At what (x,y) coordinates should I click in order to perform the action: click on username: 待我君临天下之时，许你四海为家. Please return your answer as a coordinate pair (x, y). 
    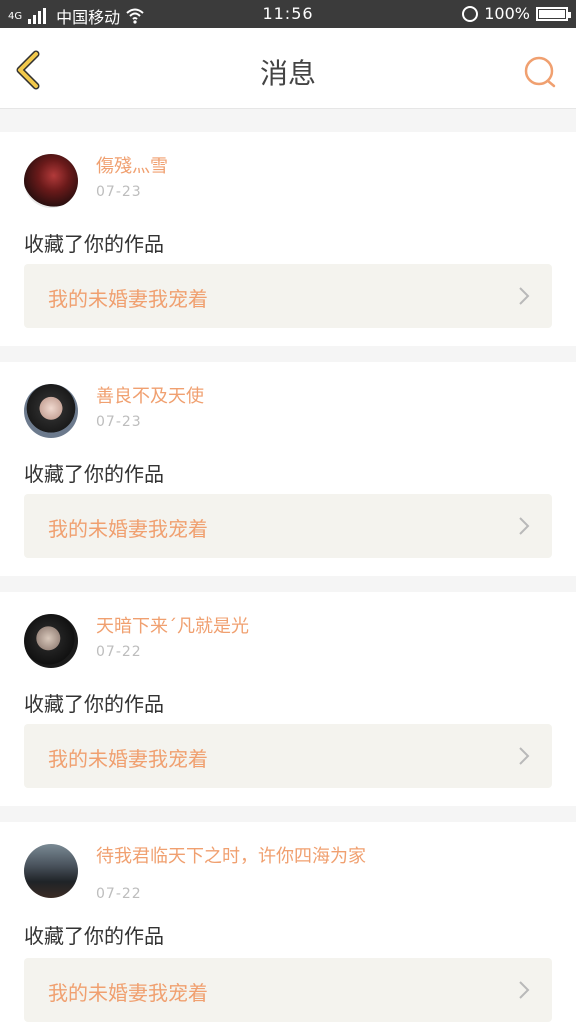
    Looking at the image, I should click on (241, 857).